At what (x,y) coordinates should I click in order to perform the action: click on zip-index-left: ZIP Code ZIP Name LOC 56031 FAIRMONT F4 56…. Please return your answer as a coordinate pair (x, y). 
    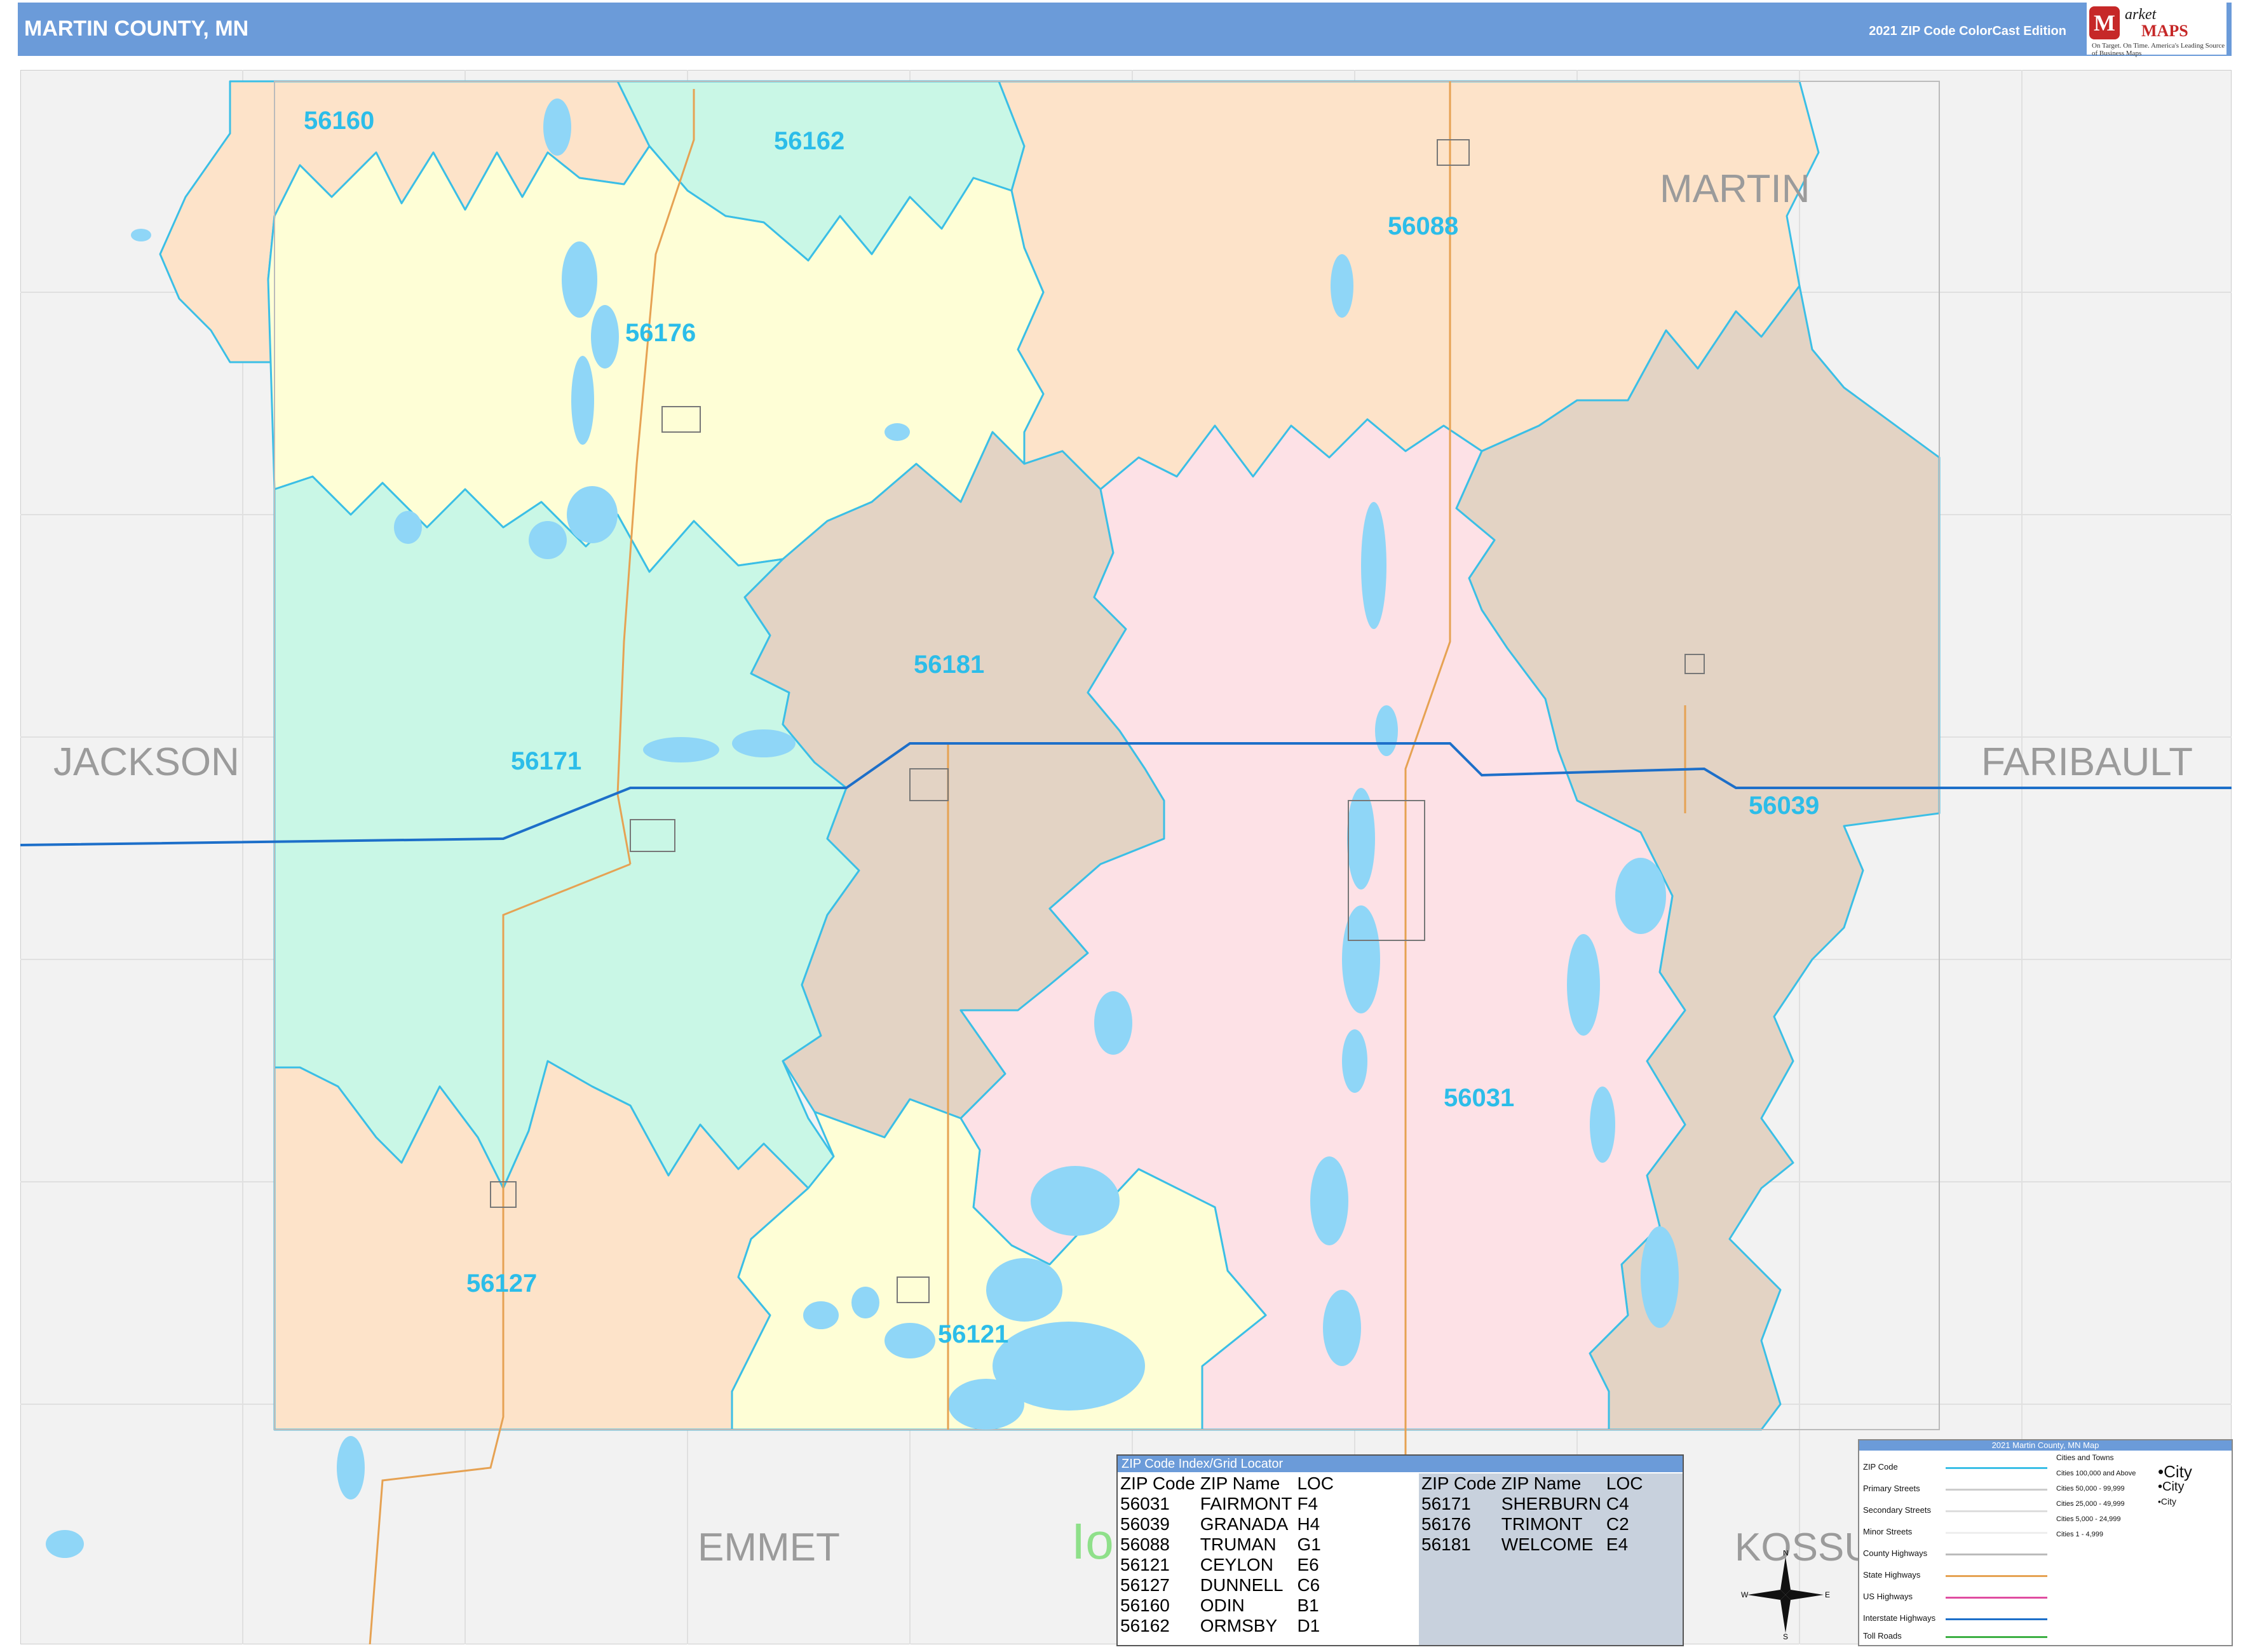
    Looking at the image, I should click on (1267, 1554).